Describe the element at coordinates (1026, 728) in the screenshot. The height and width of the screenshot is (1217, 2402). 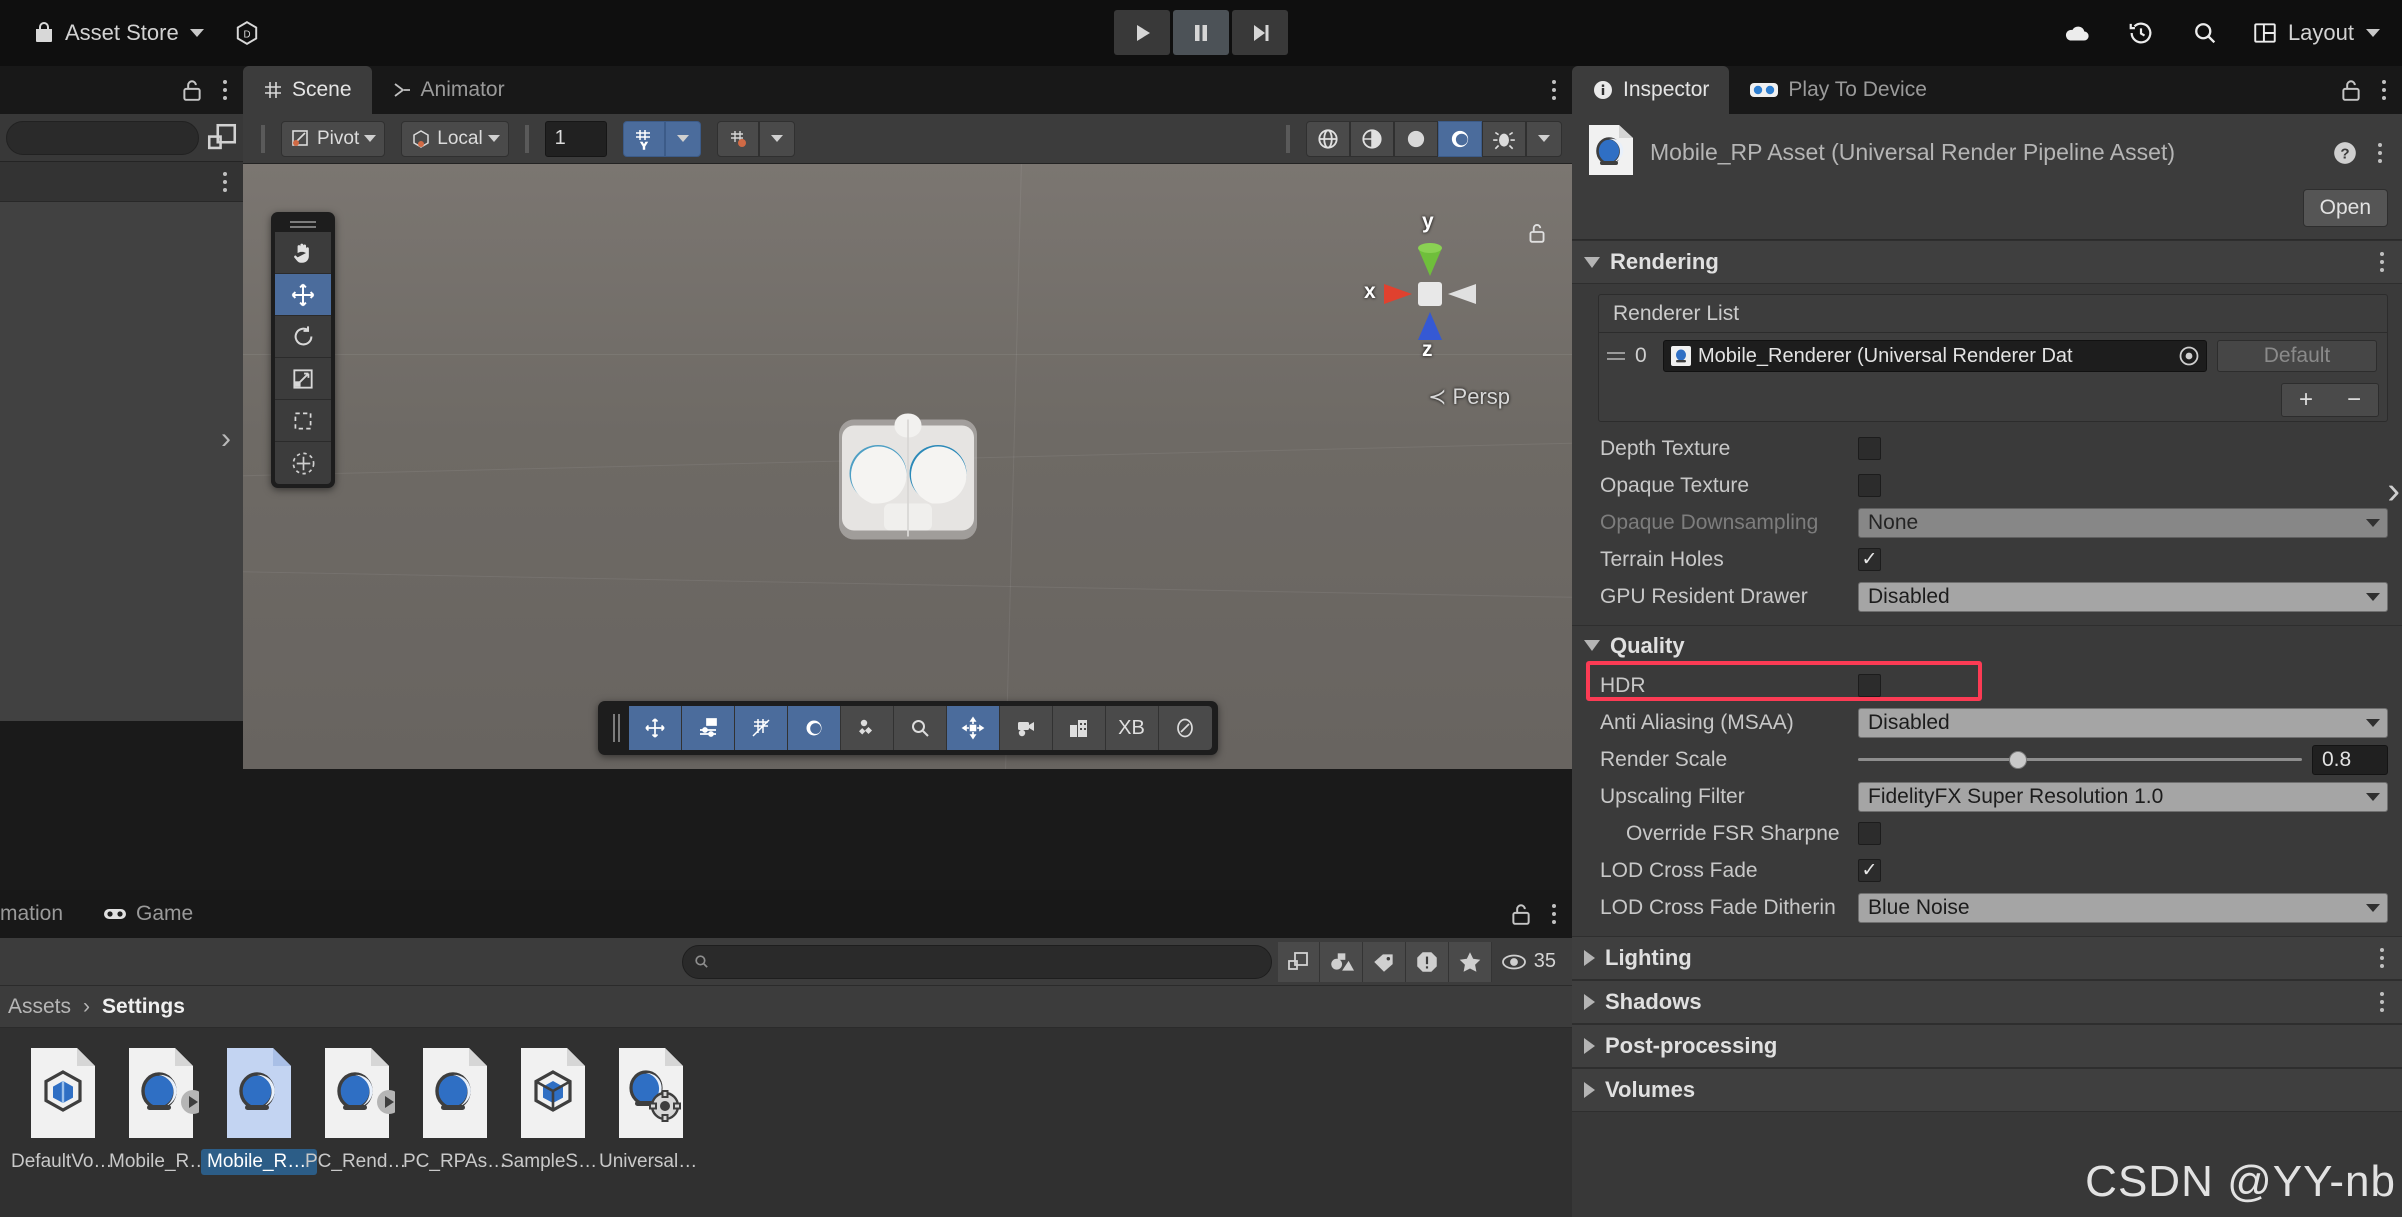
I see `camera-overlay-button` at that location.